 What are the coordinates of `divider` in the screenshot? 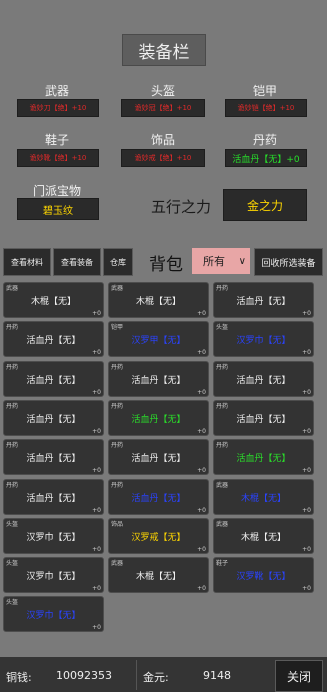 It's located at (136, 675).